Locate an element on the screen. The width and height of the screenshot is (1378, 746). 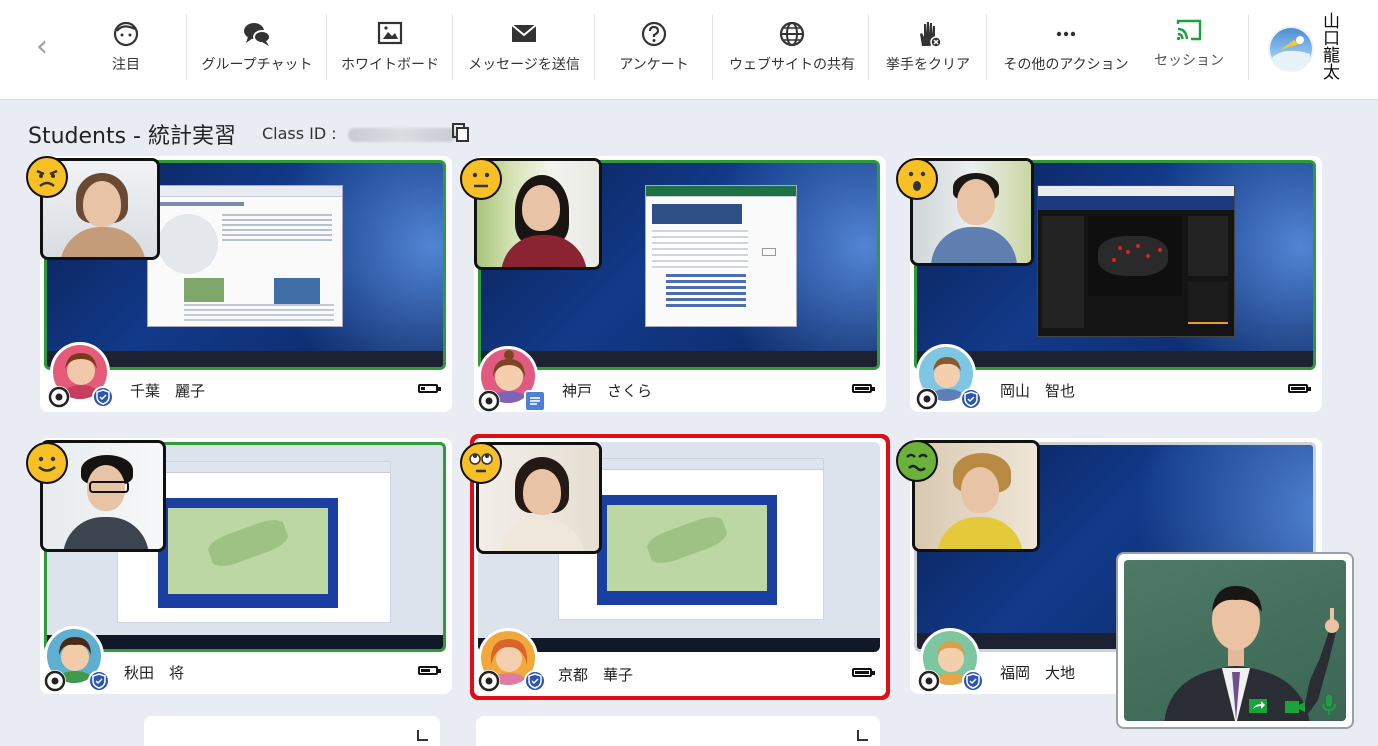
share-website-label: ウェブサイトの共有 is located at coordinates (792, 65).